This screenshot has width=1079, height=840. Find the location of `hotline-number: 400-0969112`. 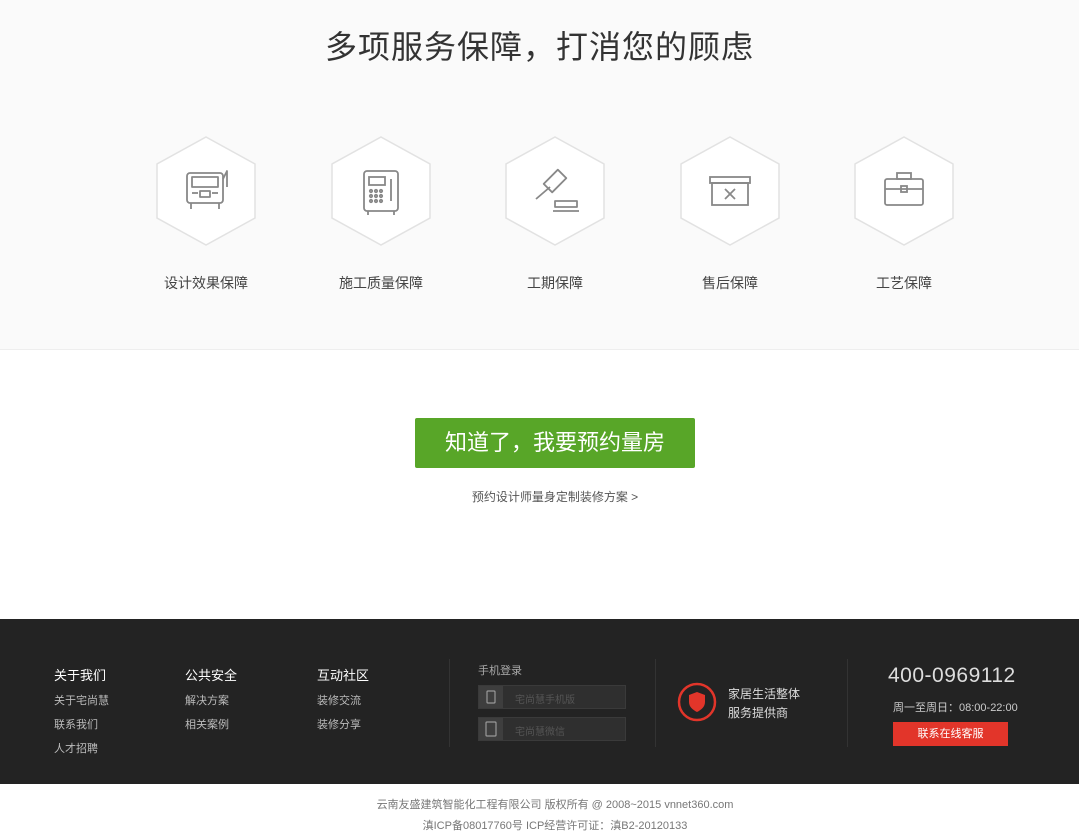

hotline-number: 400-0969112 is located at coordinates (952, 675).